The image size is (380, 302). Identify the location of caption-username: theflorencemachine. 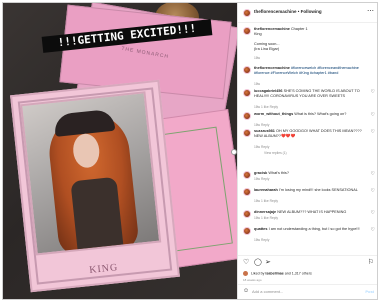
(272, 29).